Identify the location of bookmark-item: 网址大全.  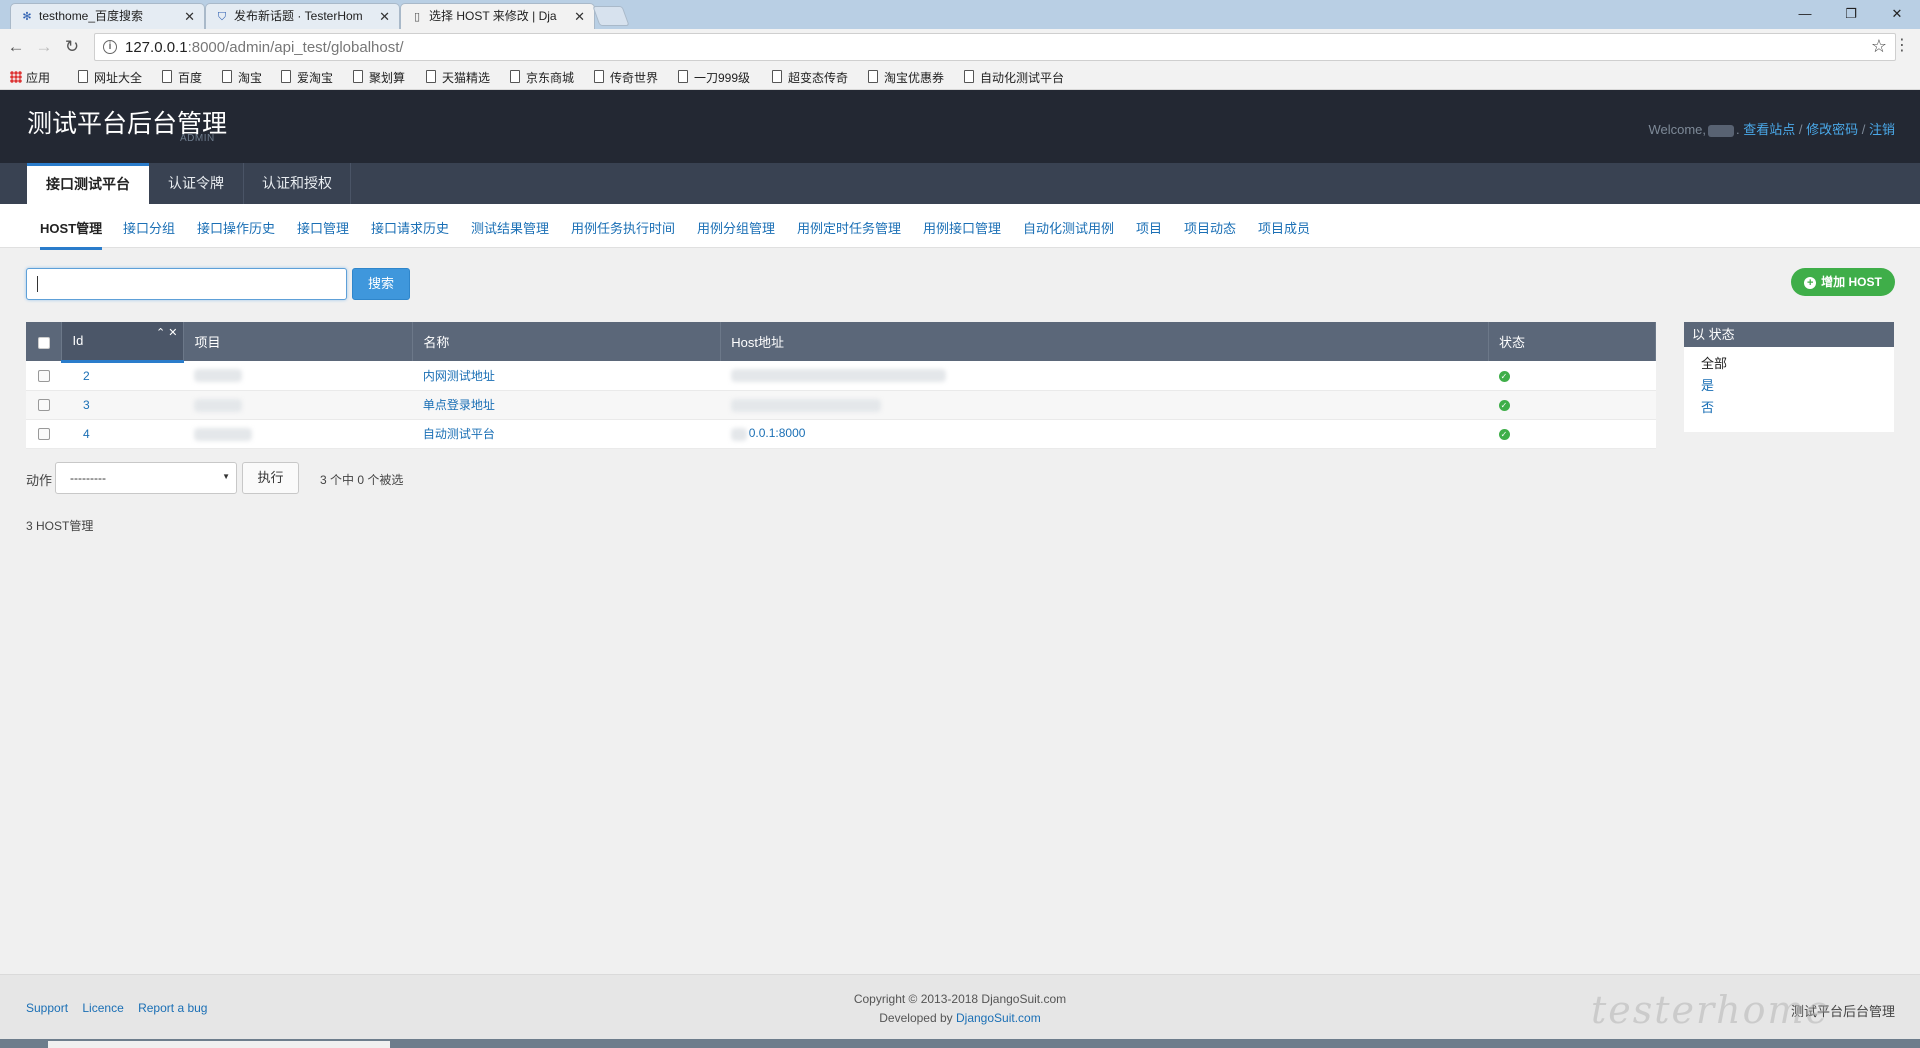
(110, 77).